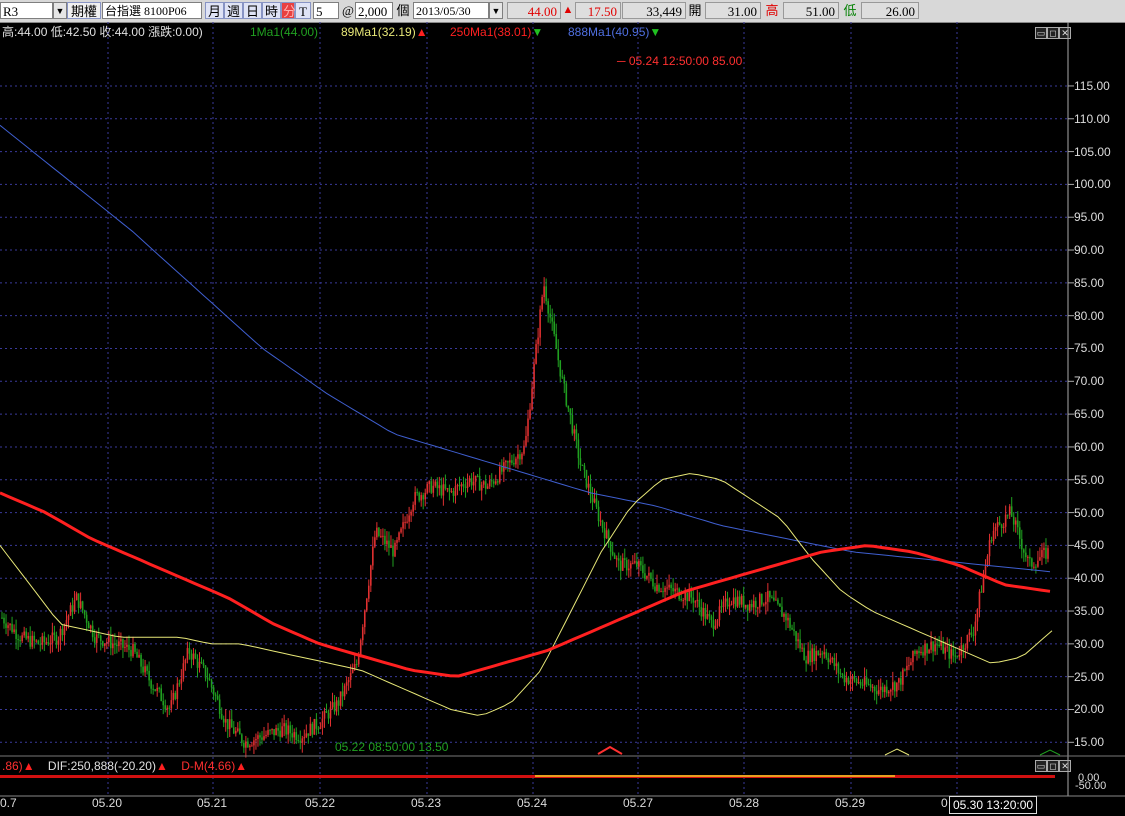  What do you see at coordinates (84, 10) in the screenshot?
I see `market-button: 期權` at bounding box center [84, 10].